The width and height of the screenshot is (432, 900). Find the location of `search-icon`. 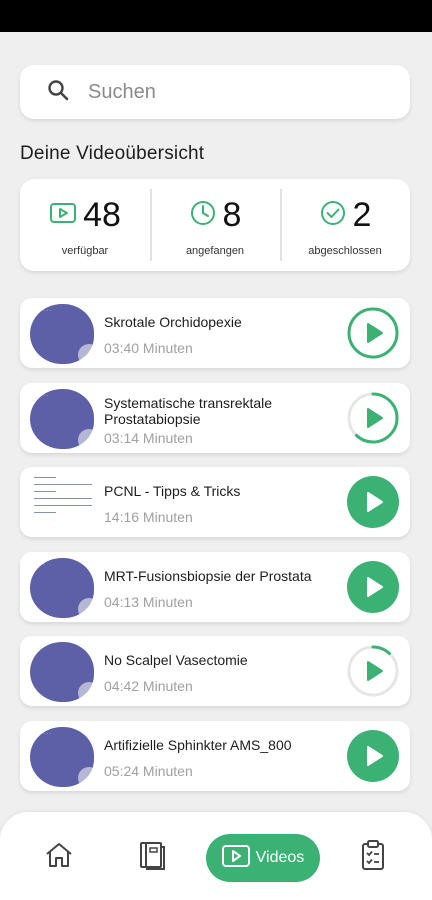

search-icon is located at coordinates (58, 92).